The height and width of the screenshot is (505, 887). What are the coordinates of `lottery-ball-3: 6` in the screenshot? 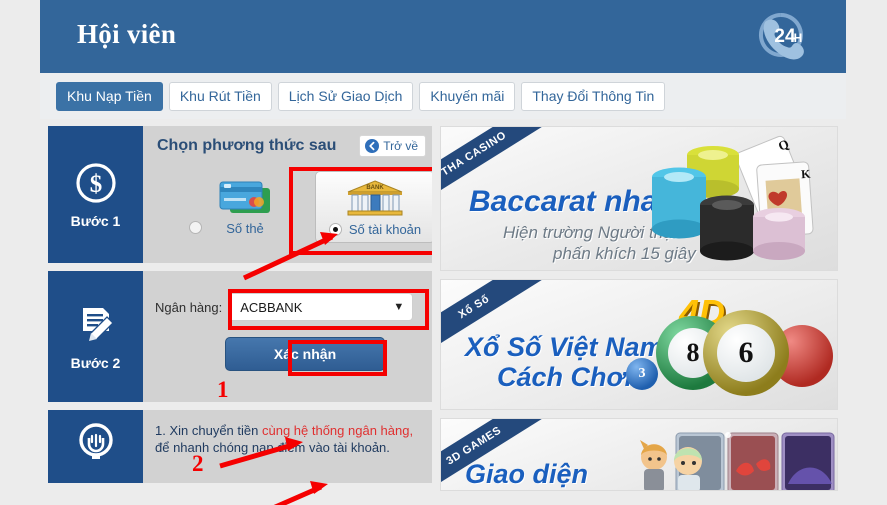 It's located at (746, 353).